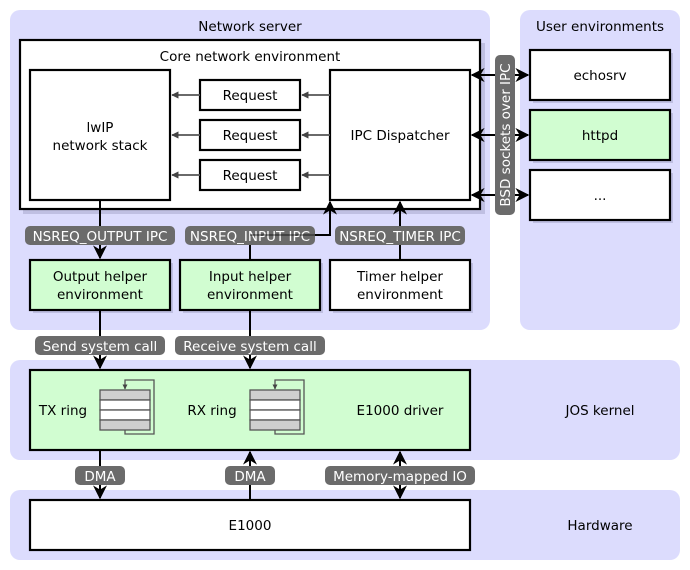 Image resolution: width=690 pixels, height=570 pixels. I want to click on e1000-hardware-box: E1000, so click(250, 525).